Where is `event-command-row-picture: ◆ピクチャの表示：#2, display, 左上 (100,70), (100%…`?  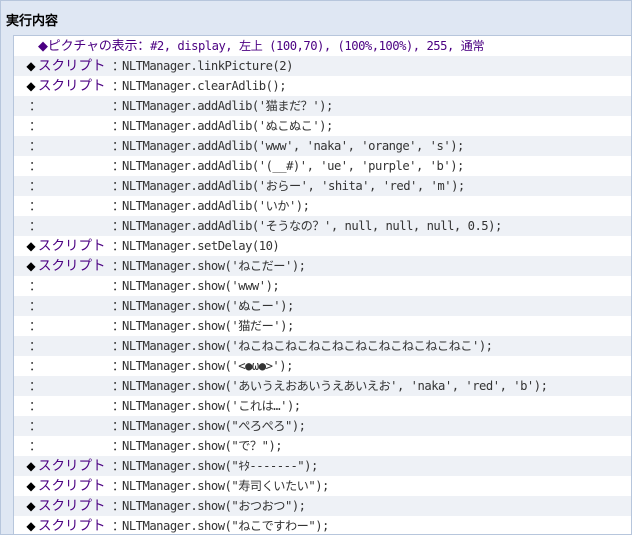 event-command-row-picture: ◆ピクチャの表示：#2, display, 左上 (100,70), (100%… is located at coordinates (322, 46).